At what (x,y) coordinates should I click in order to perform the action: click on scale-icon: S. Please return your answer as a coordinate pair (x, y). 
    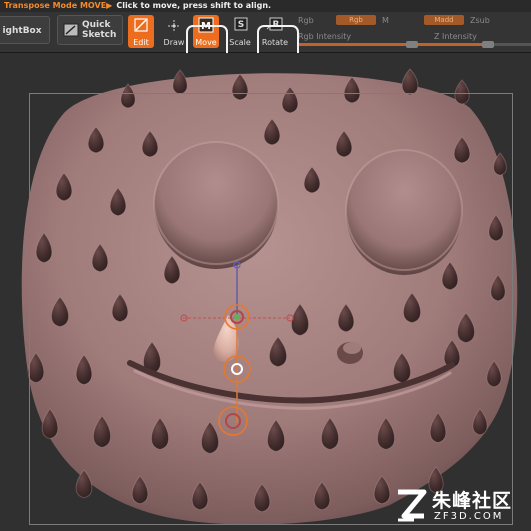
    Looking at the image, I should click on (240, 26).